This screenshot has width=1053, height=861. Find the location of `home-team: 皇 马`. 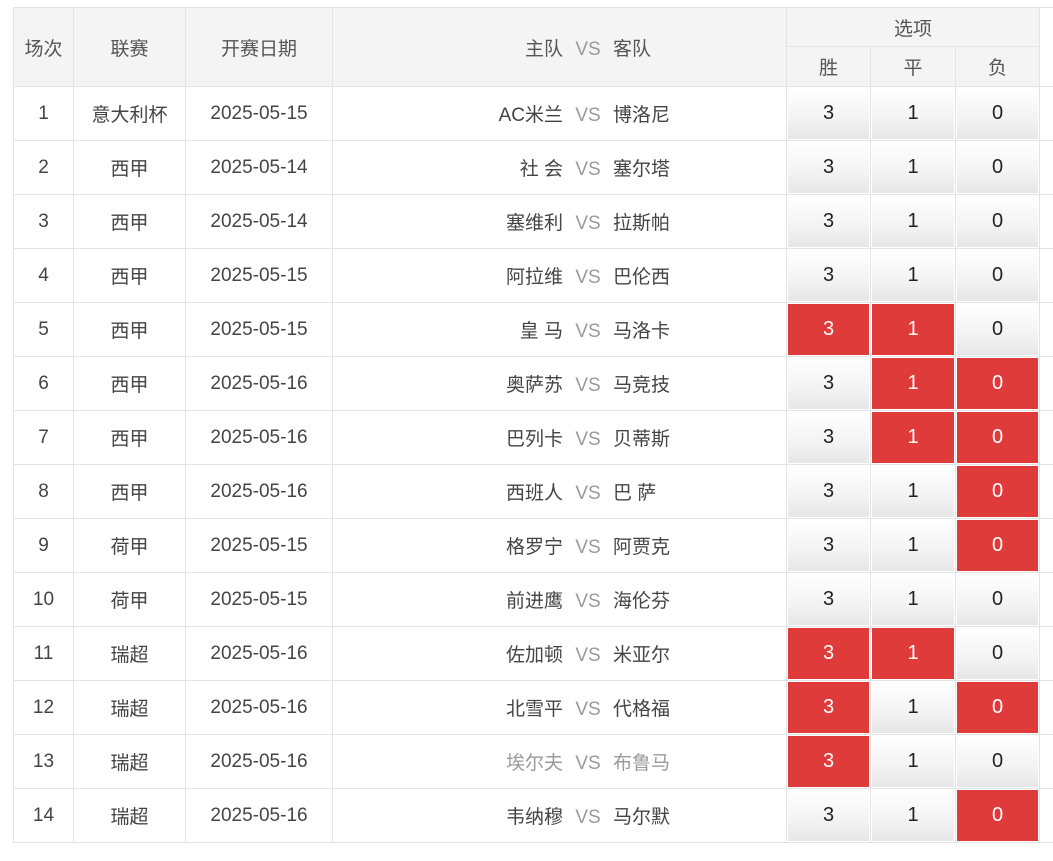

home-team: 皇 马 is located at coordinates (541, 331).